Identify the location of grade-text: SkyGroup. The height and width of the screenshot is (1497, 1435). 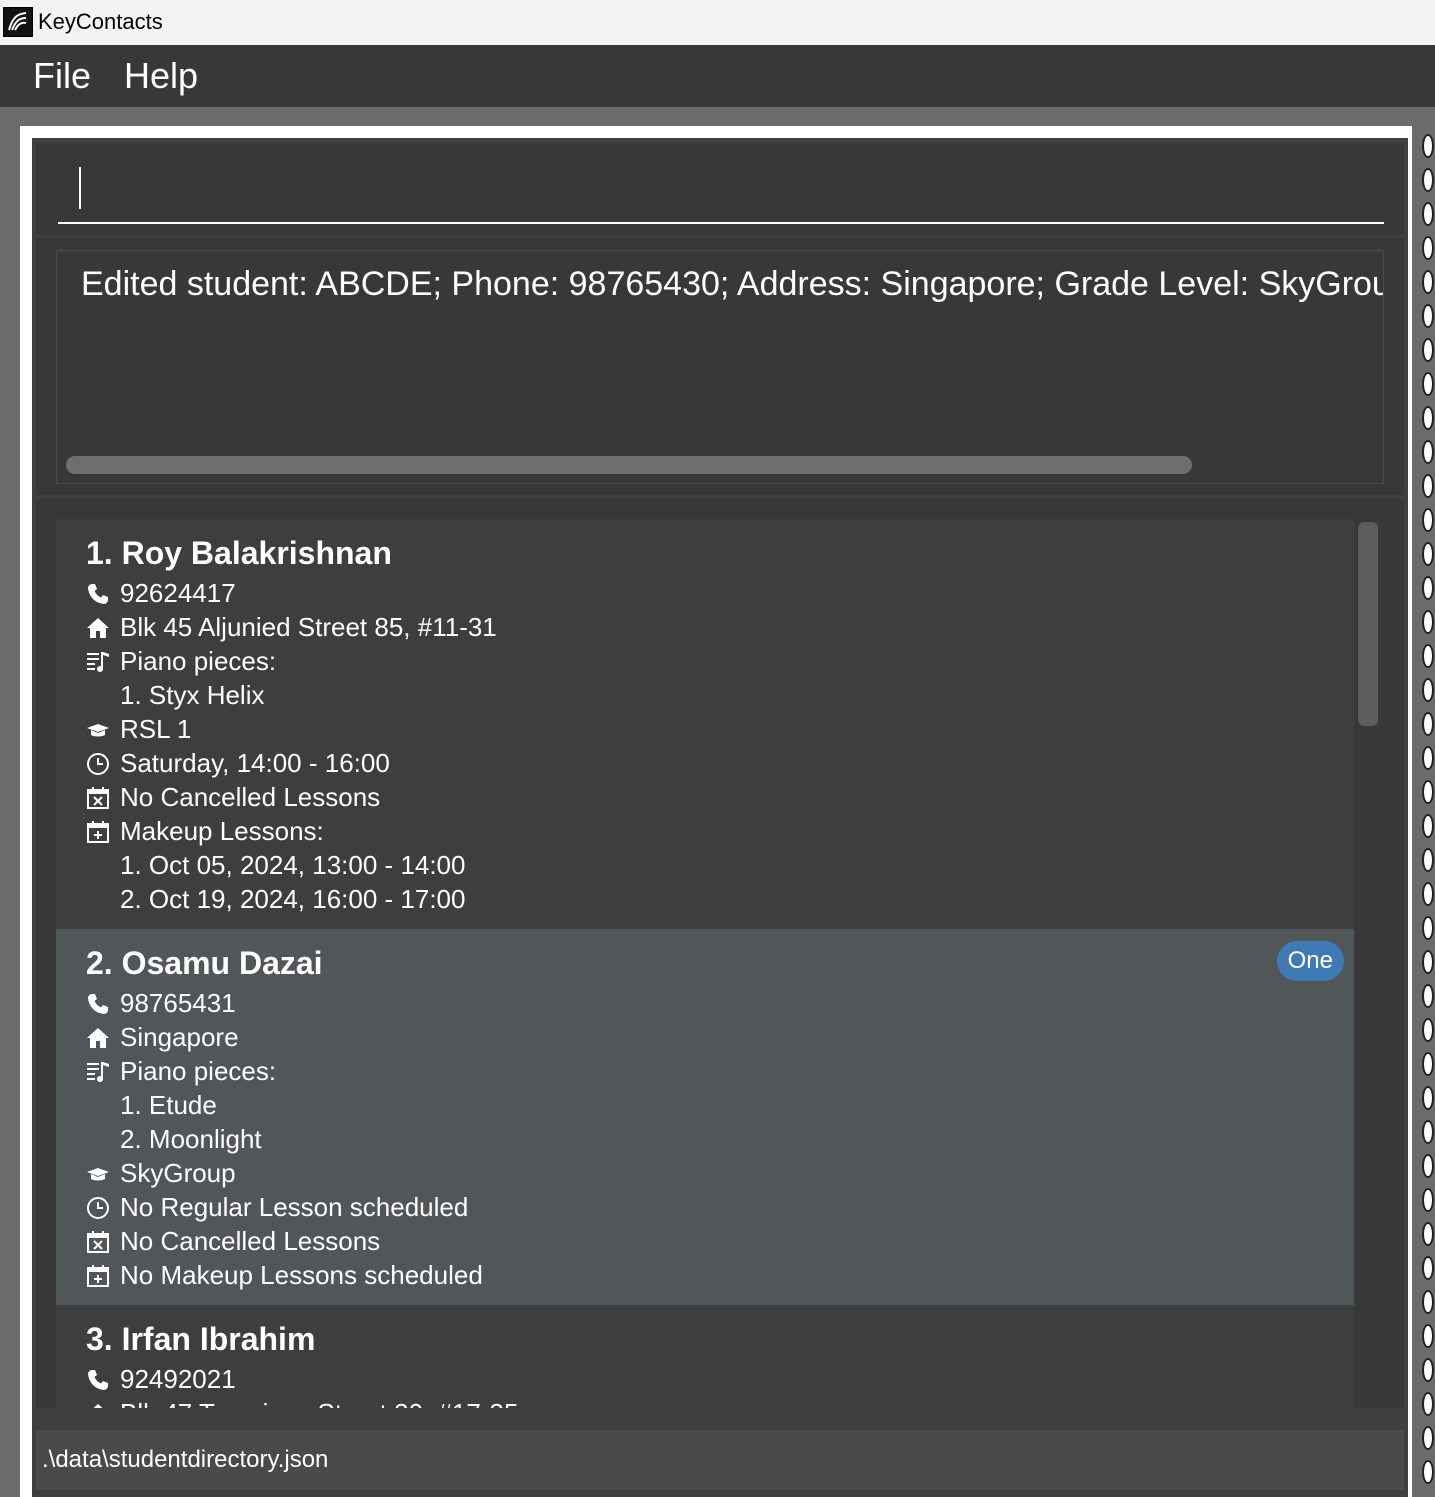
(178, 1173).